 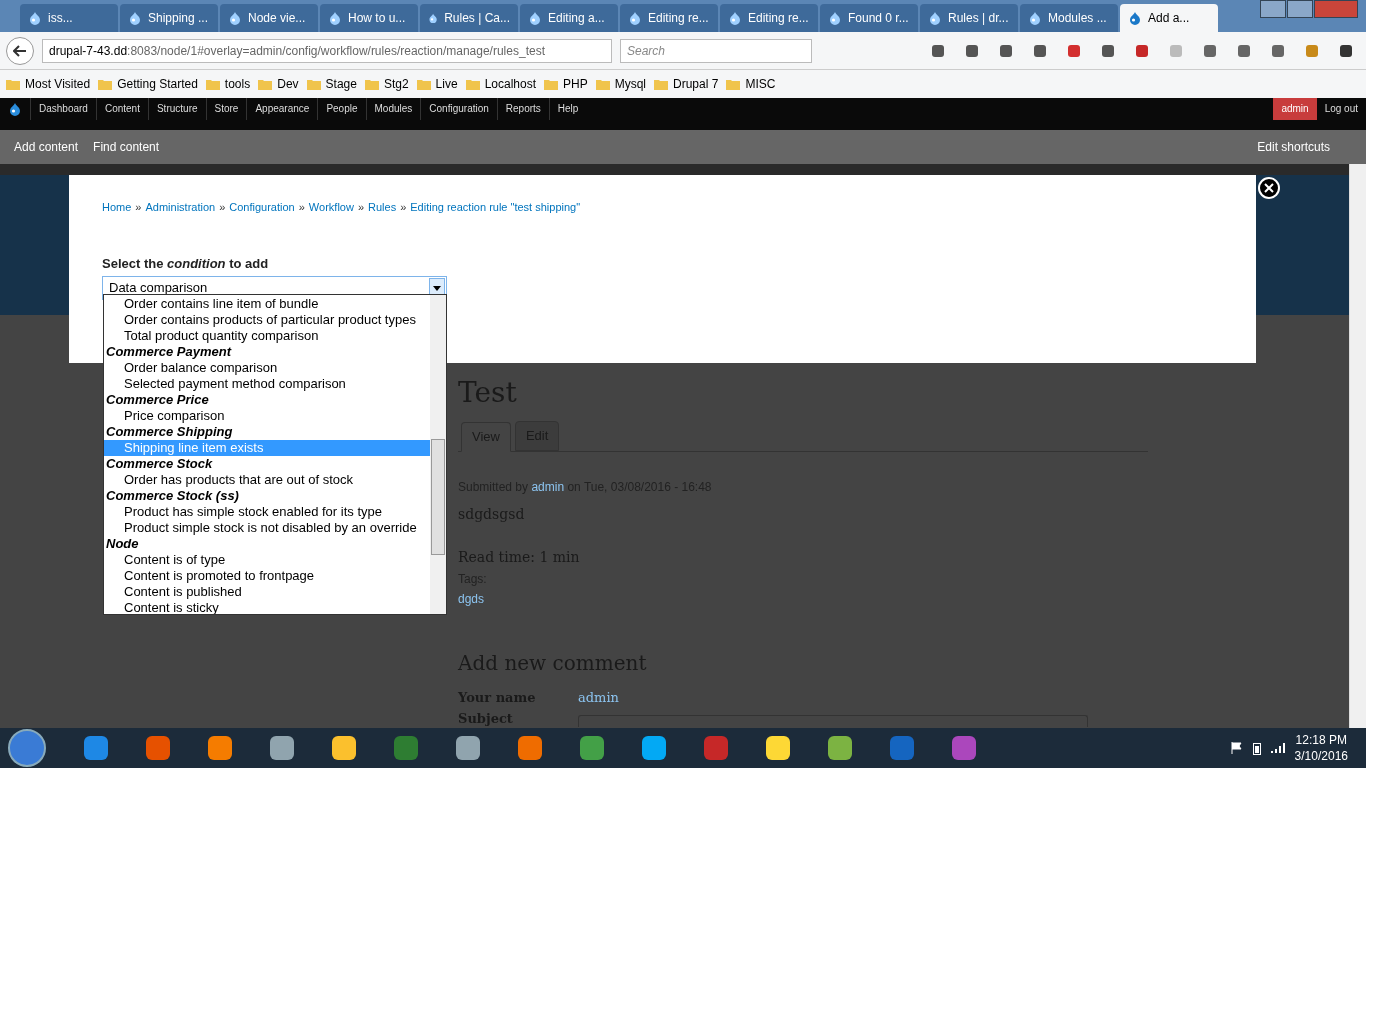 I want to click on dropdown-option: Content is of type, so click(x=267, y=560).